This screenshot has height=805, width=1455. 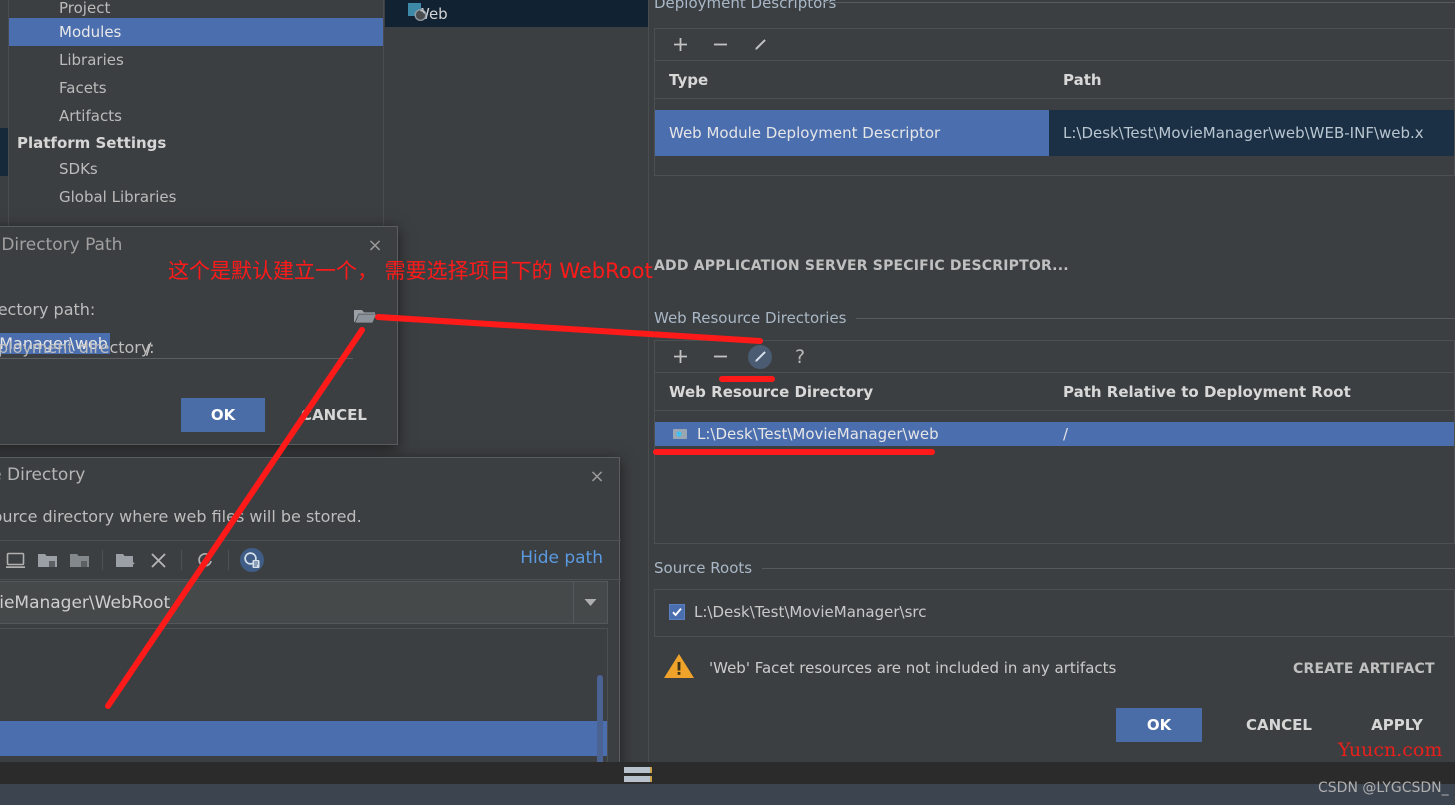 What do you see at coordinates (91, 60) in the screenshot?
I see `sidebar-item-label: Libraries` at bounding box center [91, 60].